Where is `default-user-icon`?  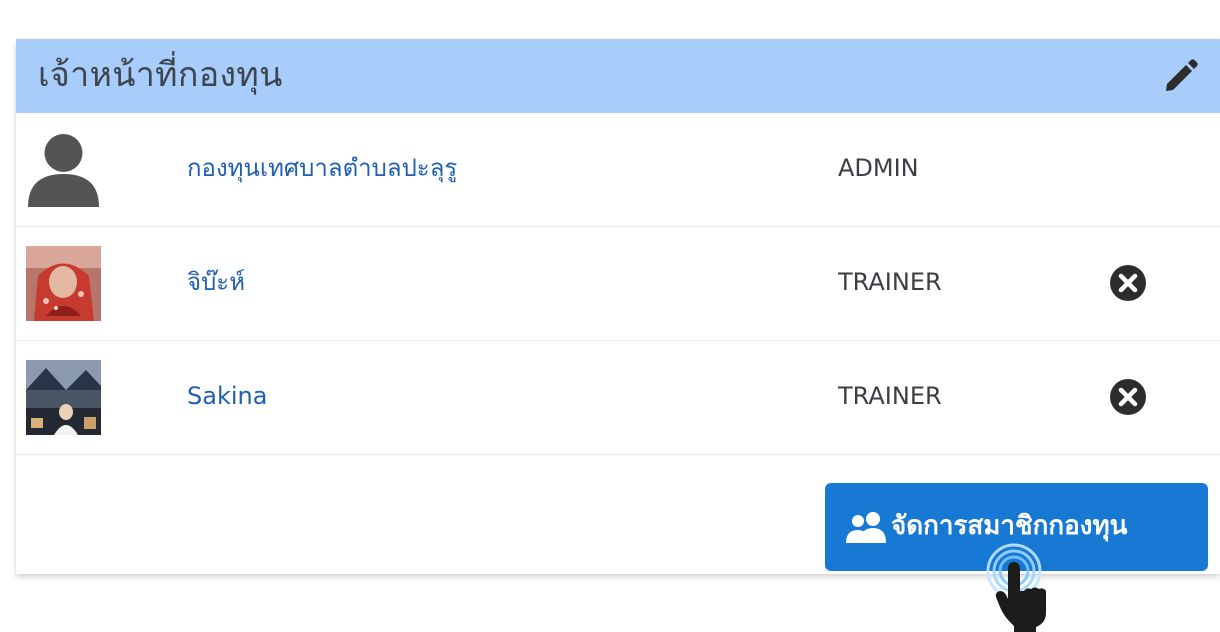 default-user-icon is located at coordinates (63, 170).